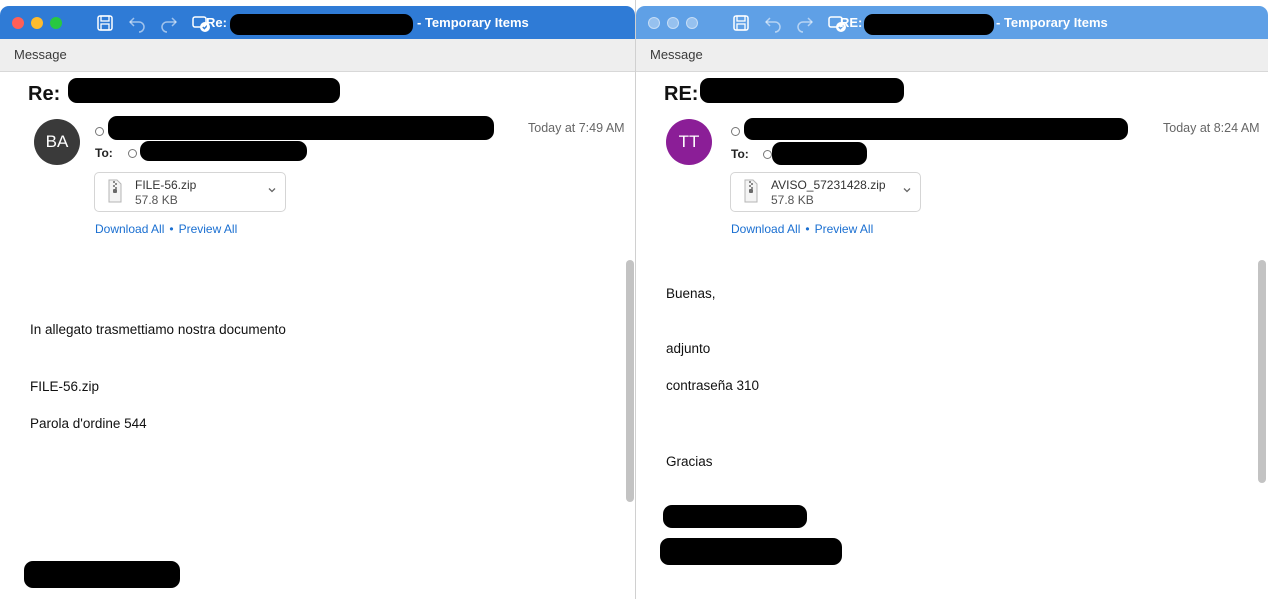  I want to click on body-line: adjunto, so click(688, 348).